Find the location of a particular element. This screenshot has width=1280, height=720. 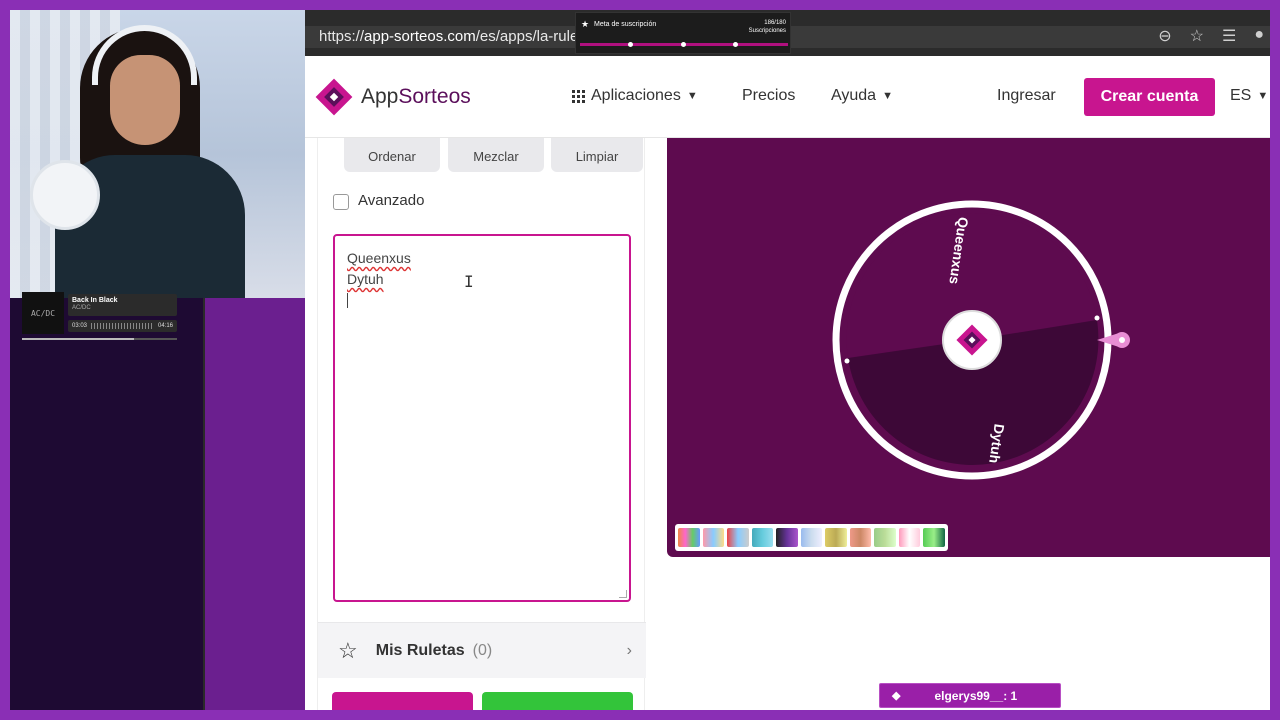

appsorteos-logo-icon is located at coordinates (334, 97).